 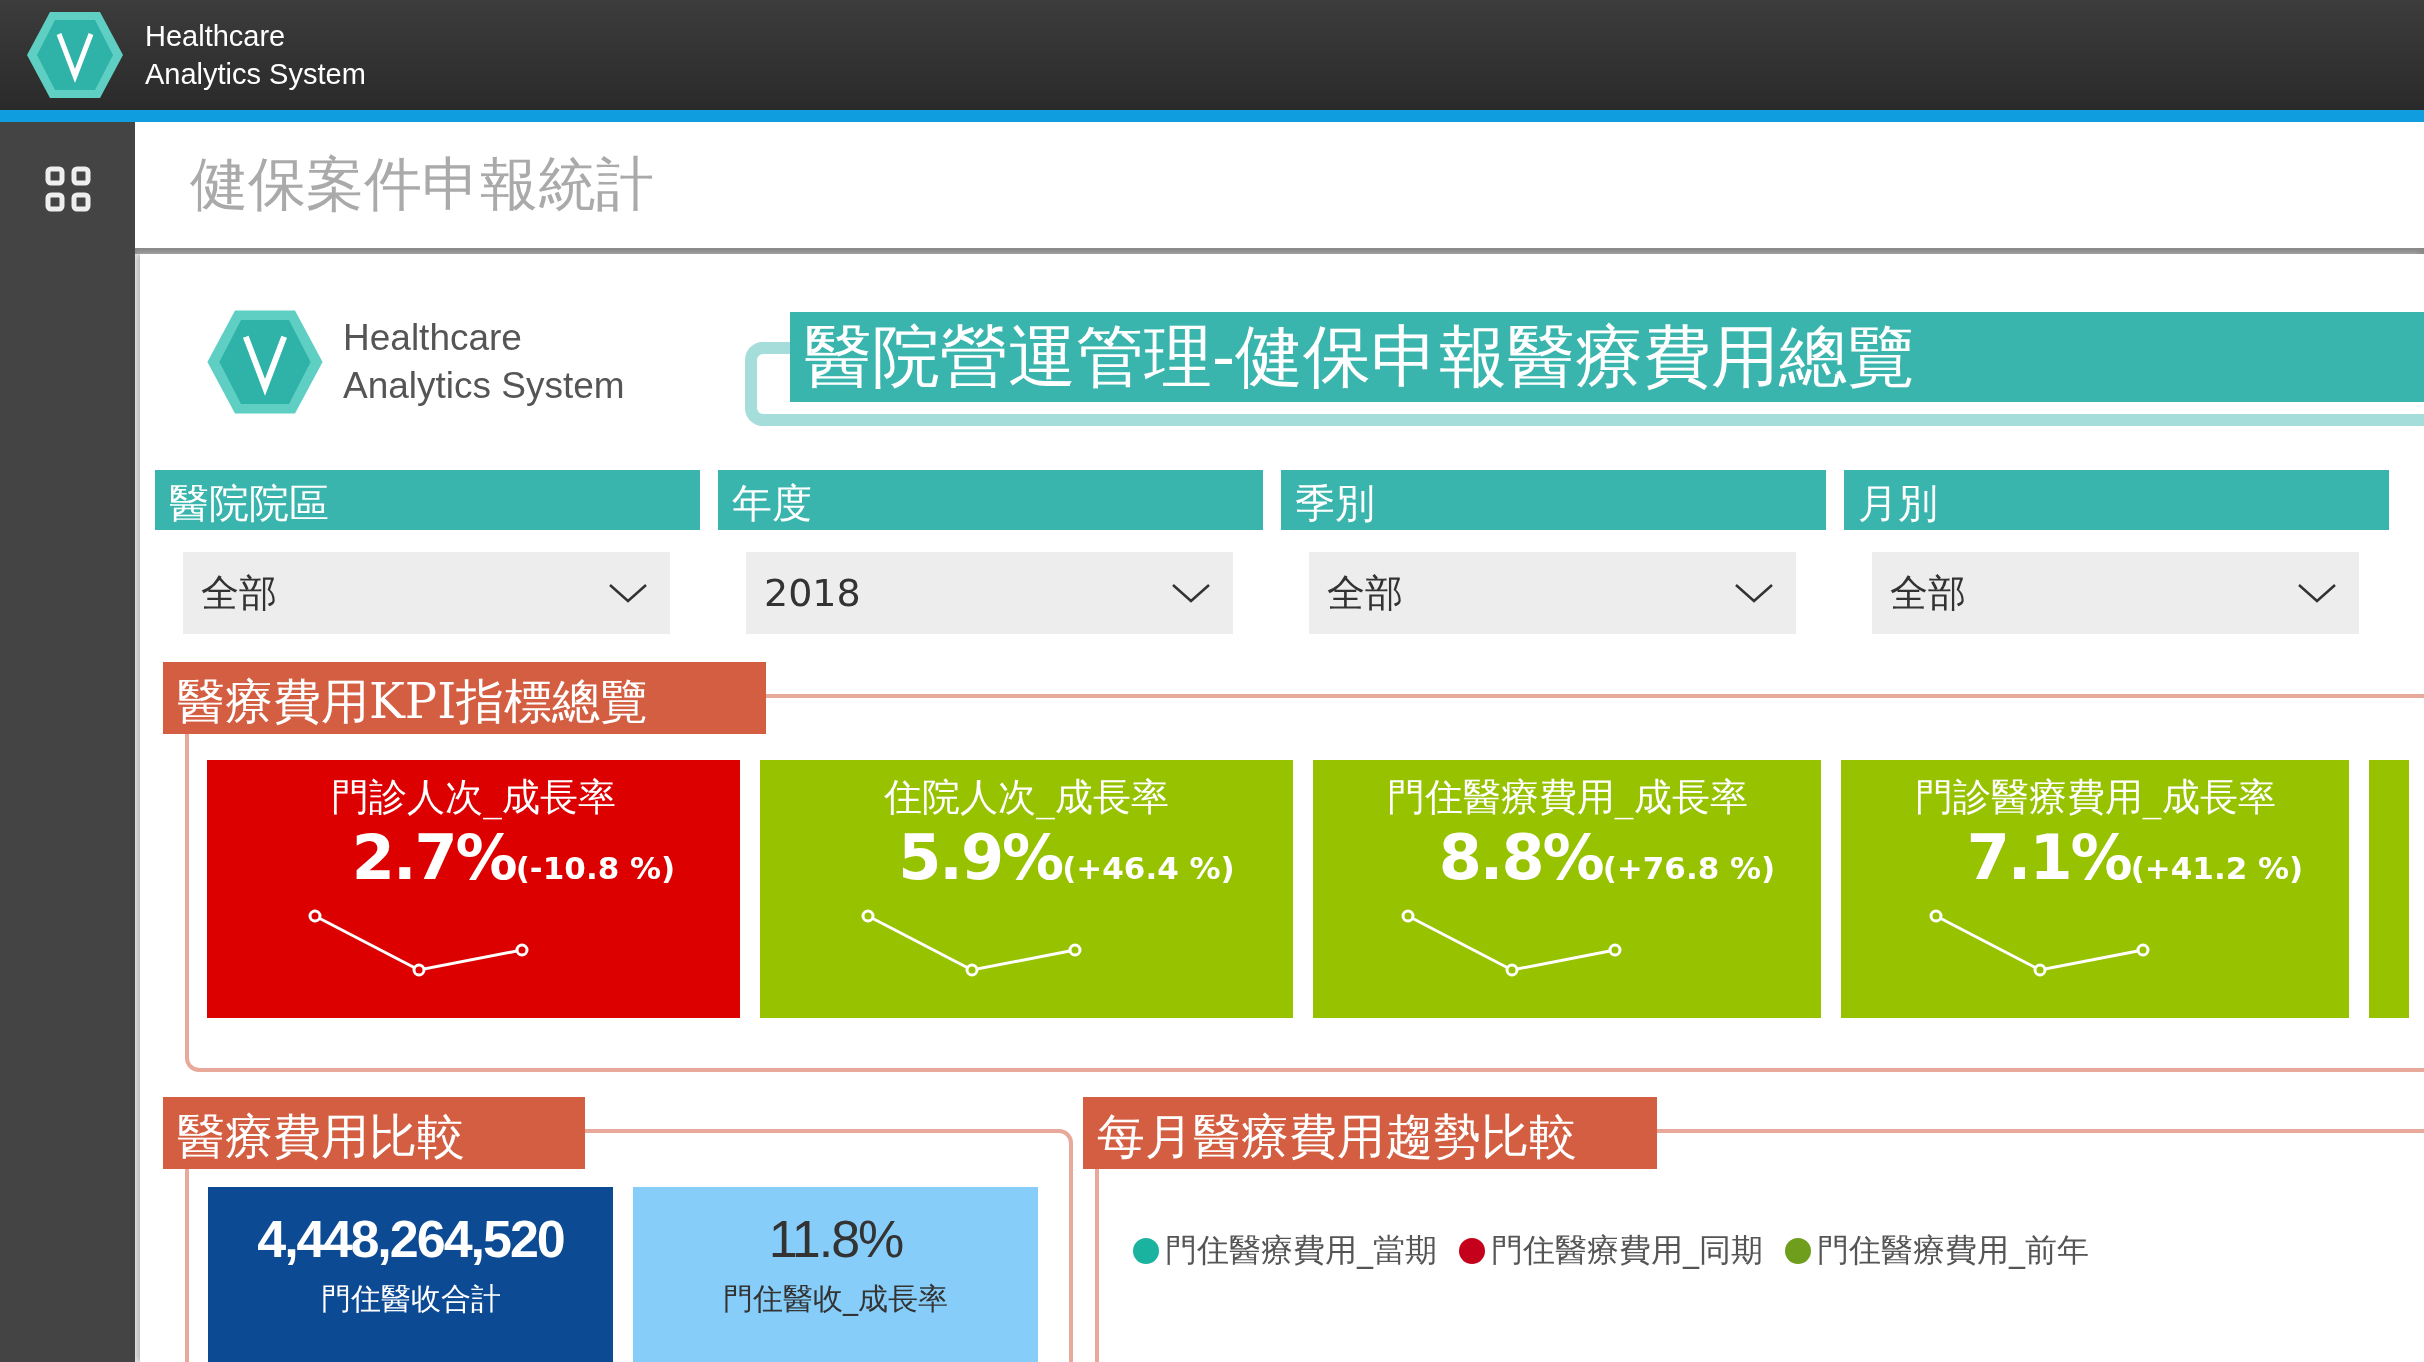 What do you see at coordinates (2095, 798) in the screenshot?
I see `kpi-title: 門診醫療費用_成長率` at bounding box center [2095, 798].